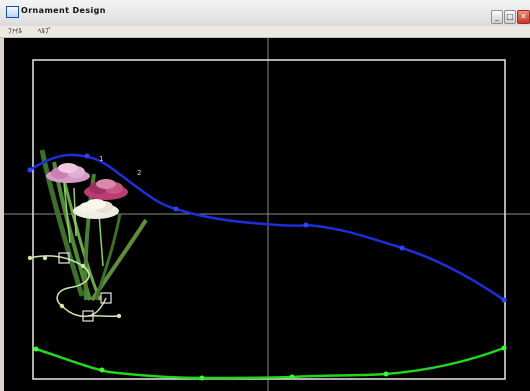 The height and width of the screenshot is (391, 530). I want to click on maximize-button: □, so click(510, 17).